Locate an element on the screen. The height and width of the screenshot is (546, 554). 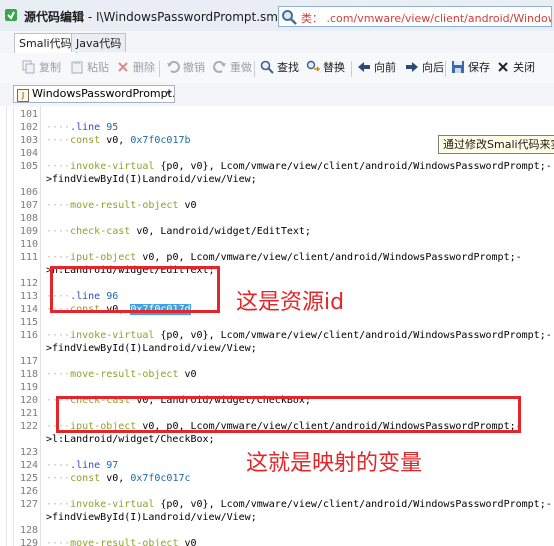
file-selector: J WindowsPasswordPrompt.s ▾ is located at coordinates (94, 94).